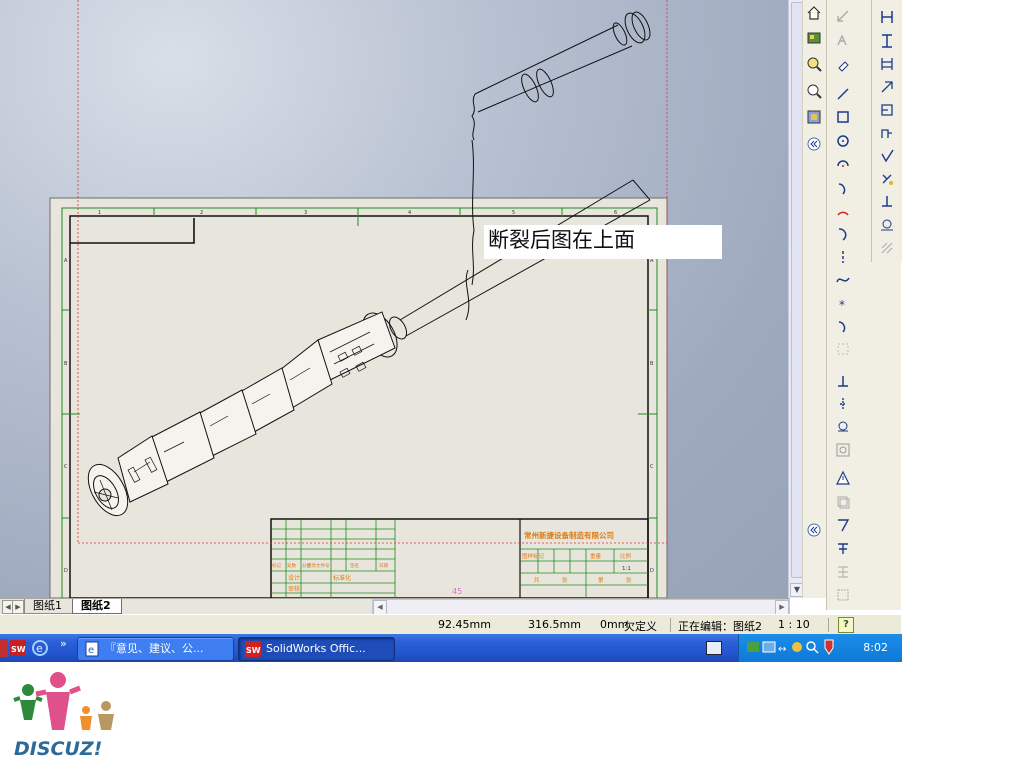  I want to click on clock: 8:02, so click(875, 647).